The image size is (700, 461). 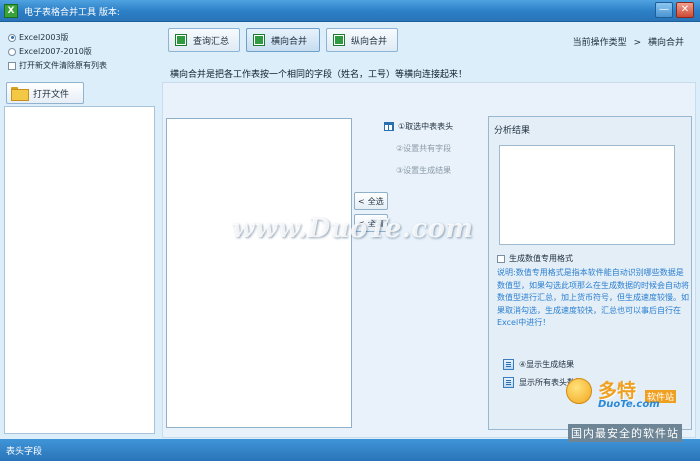 What do you see at coordinates (426, 126) in the screenshot?
I see `step1-label: ①取选中表表头` at bounding box center [426, 126].